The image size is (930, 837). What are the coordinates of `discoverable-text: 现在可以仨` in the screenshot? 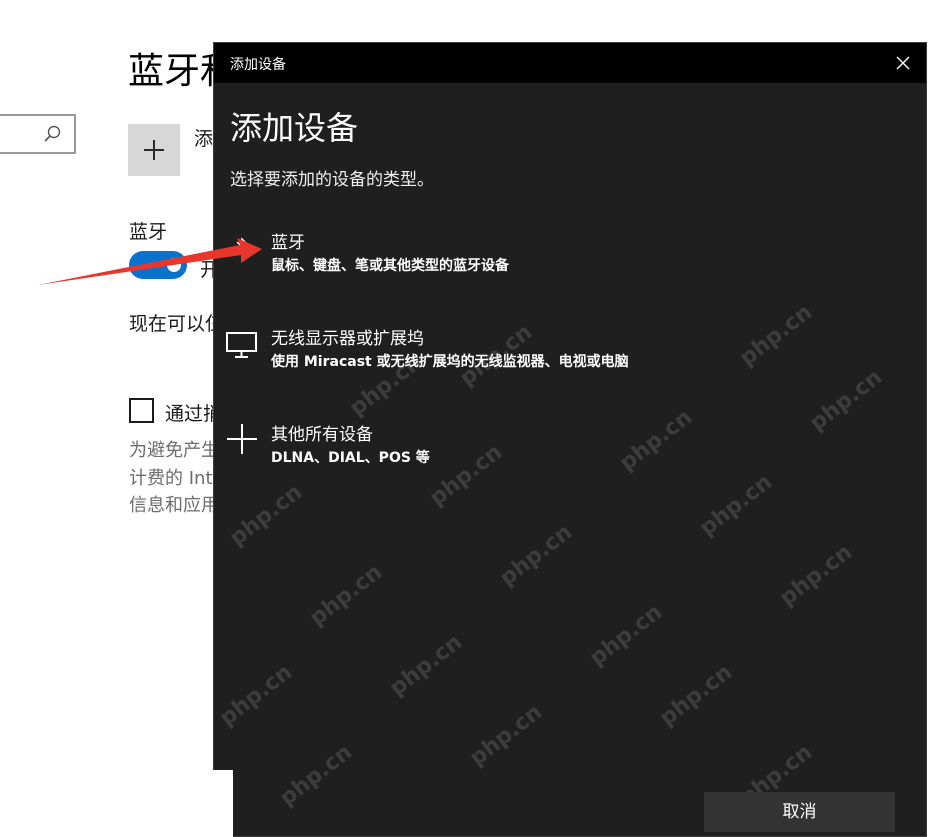 It's located at (177, 324).